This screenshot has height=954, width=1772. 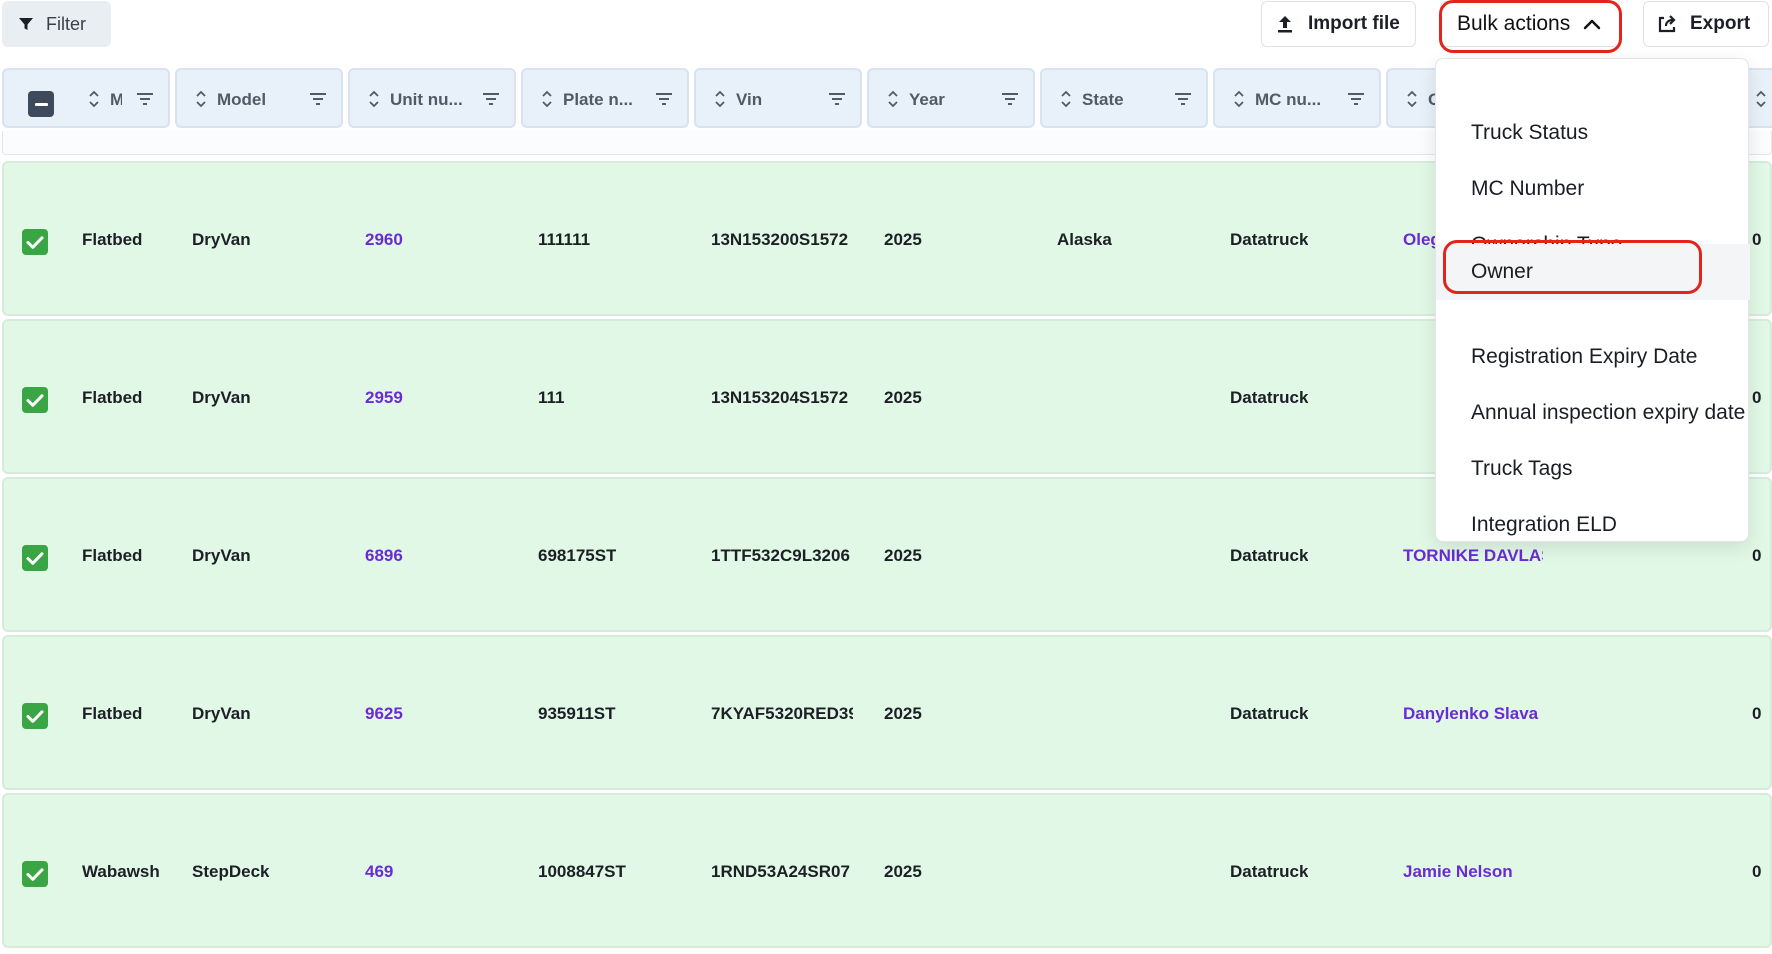 What do you see at coordinates (384, 556) in the screenshot?
I see `cell-unit-number-link: 6896` at bounding box center [384, 556].